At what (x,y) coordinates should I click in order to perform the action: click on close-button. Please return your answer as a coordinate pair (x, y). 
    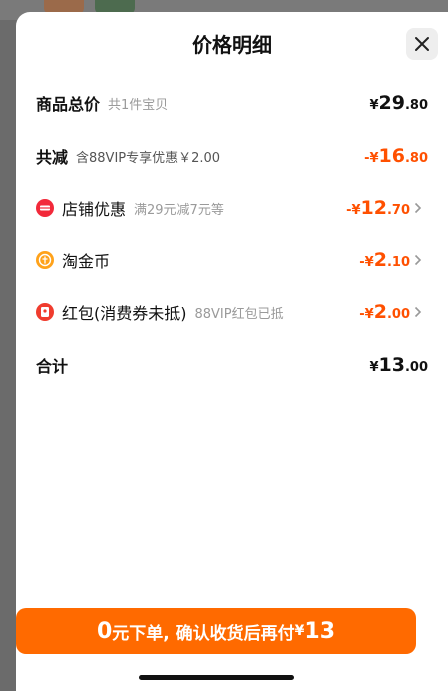
    Looking at the image, I should click on (422, 44).